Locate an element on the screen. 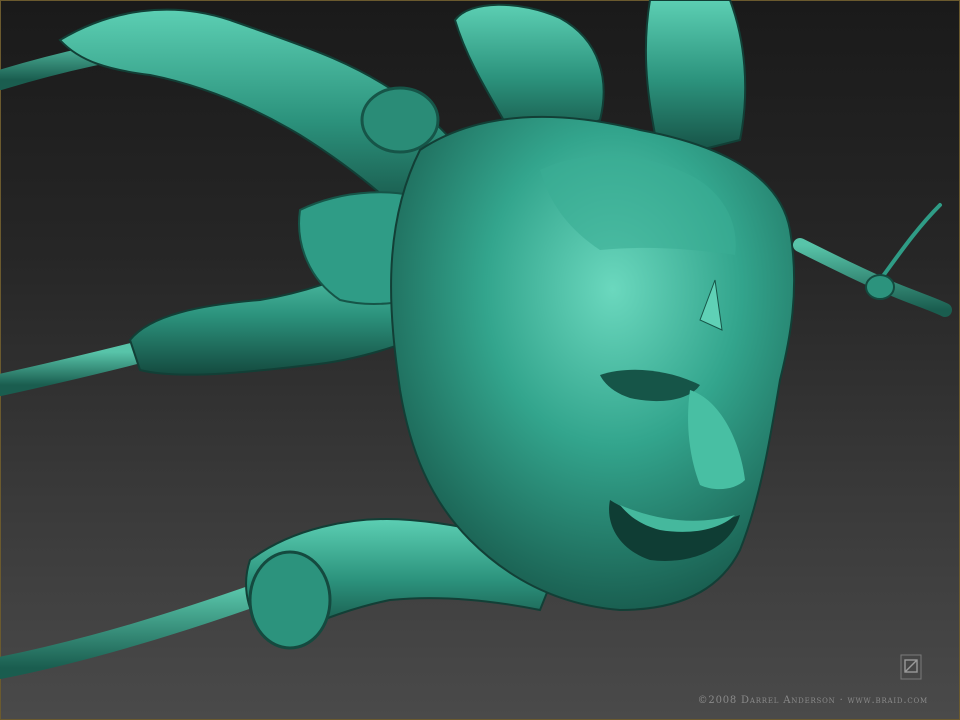 The width and height of the screenshot is (960, 720). stalk-left-lower is located at coordinates (140, 629).